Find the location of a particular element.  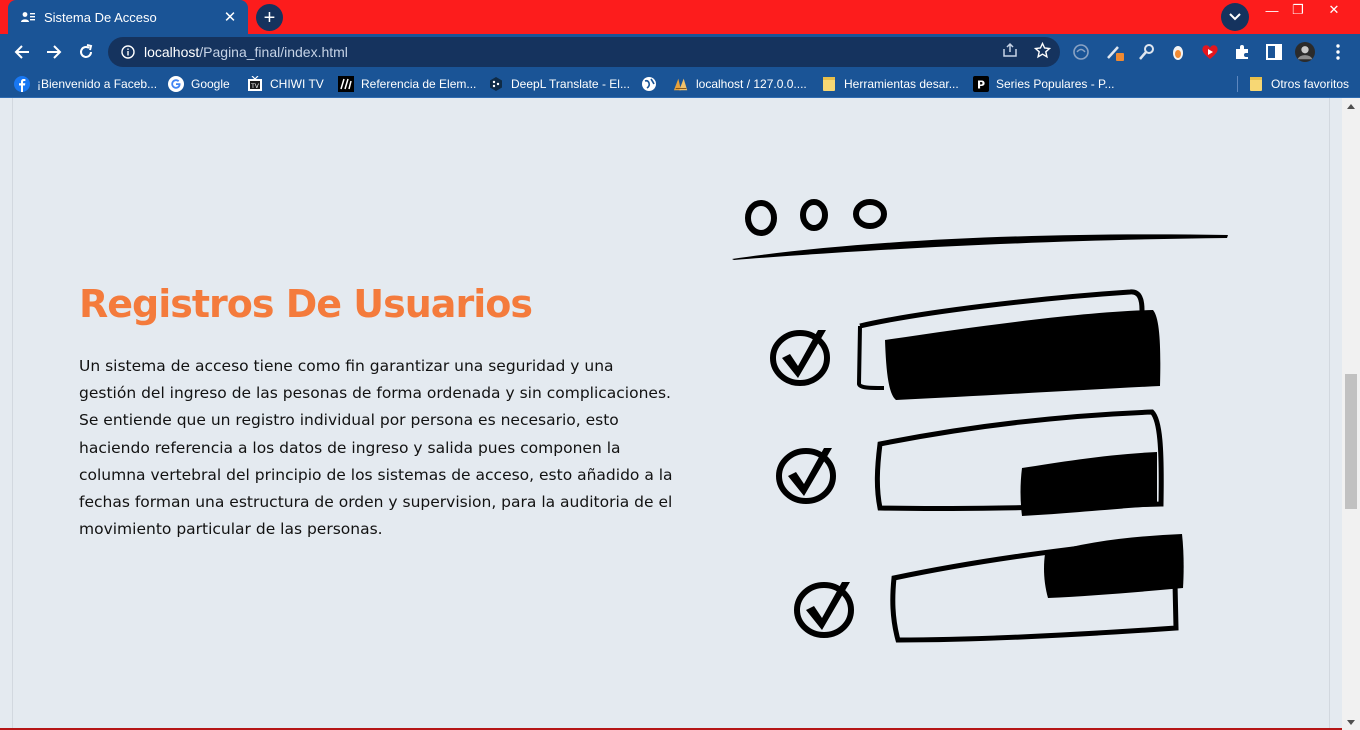

orange-extension-icon is located at coordinates (1178, 52).